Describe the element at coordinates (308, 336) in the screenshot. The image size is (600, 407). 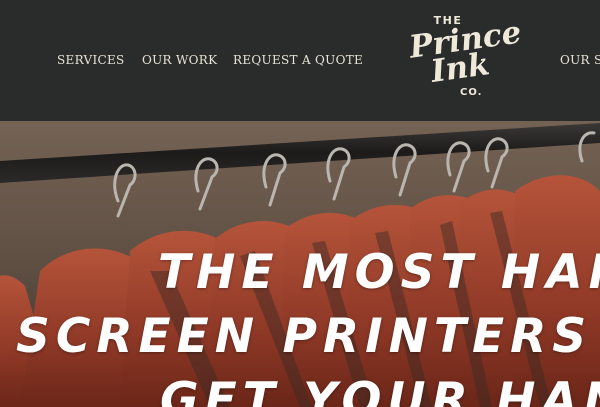
I see `hero-headline-line-2: SCREEN PRINTERS YO` at that location.